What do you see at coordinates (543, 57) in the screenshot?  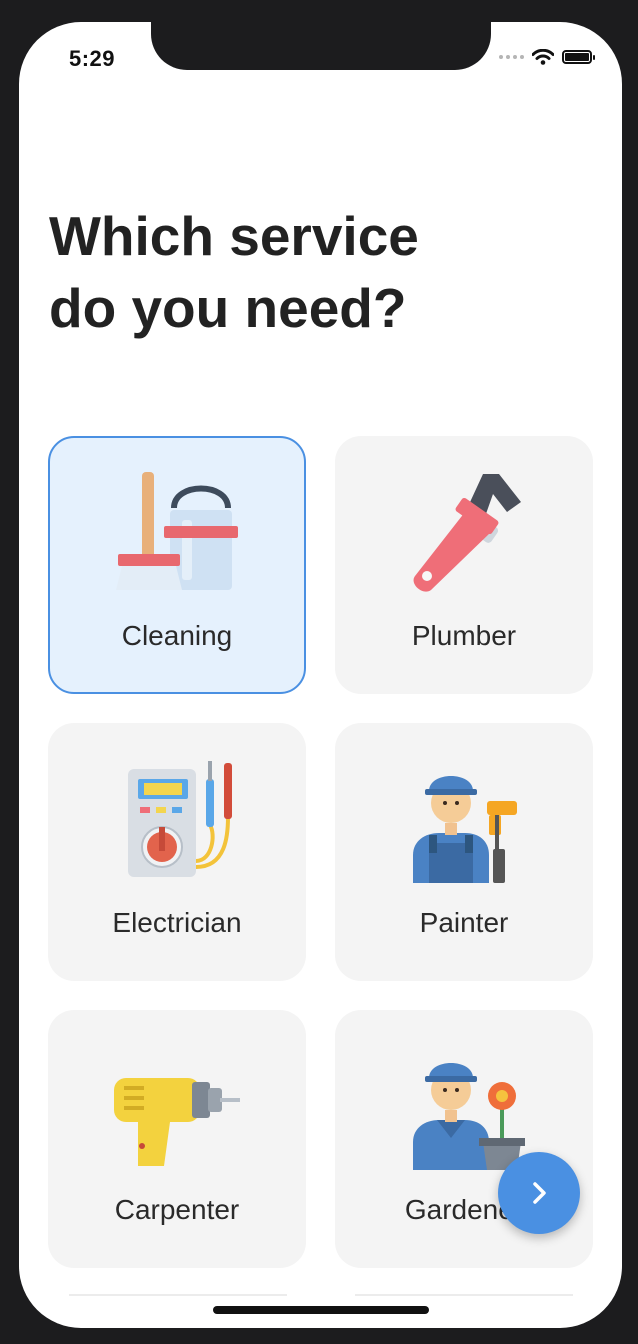 I see `wifi-icon` at bounding box center [543, 57].